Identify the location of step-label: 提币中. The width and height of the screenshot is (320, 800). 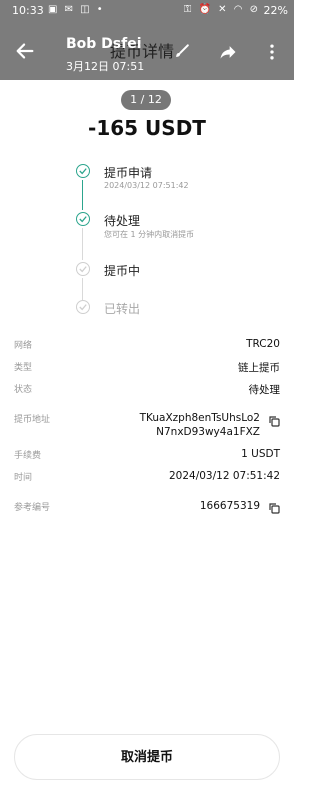
(122, 271).